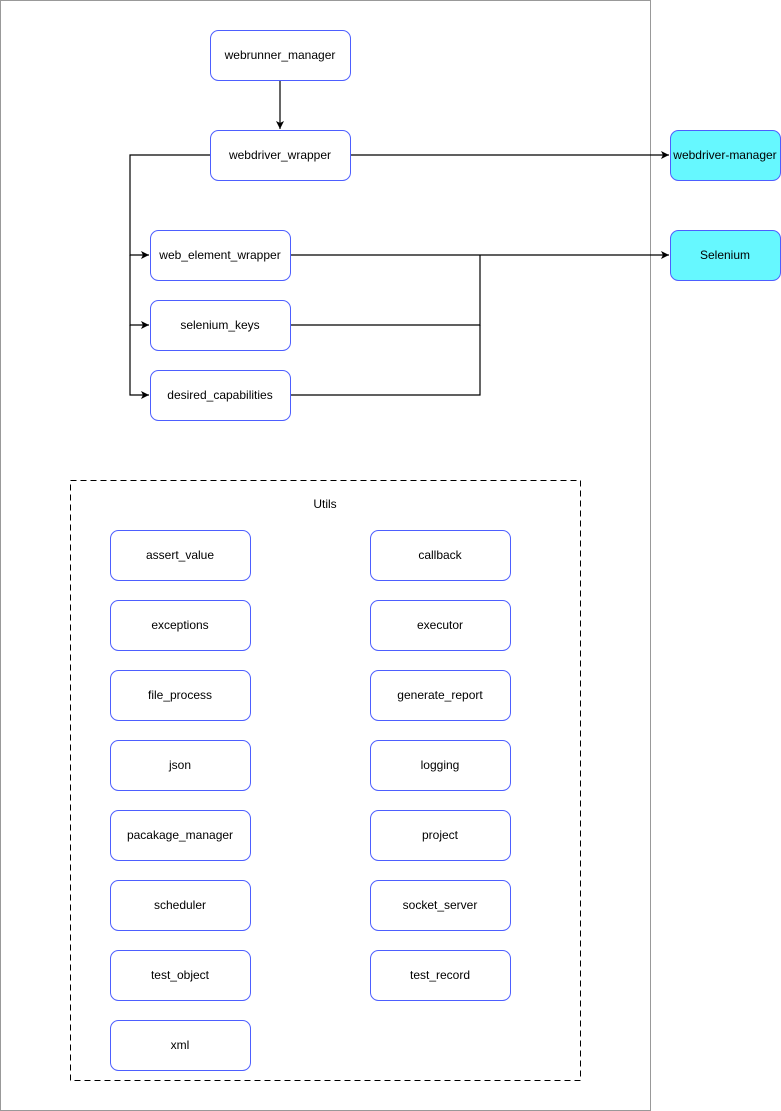 Image resolution: width=781 pixels, height=1111 pixels. I want to click on util-assert-value-label: assert_value, so click(180, 555).